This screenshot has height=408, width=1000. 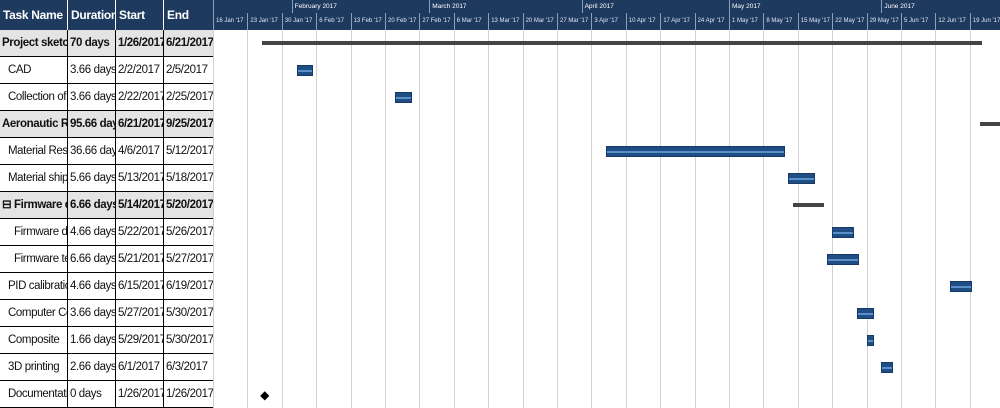 I want to click on task-start-cell: 2/22/2017, so click(x=140, y=97).